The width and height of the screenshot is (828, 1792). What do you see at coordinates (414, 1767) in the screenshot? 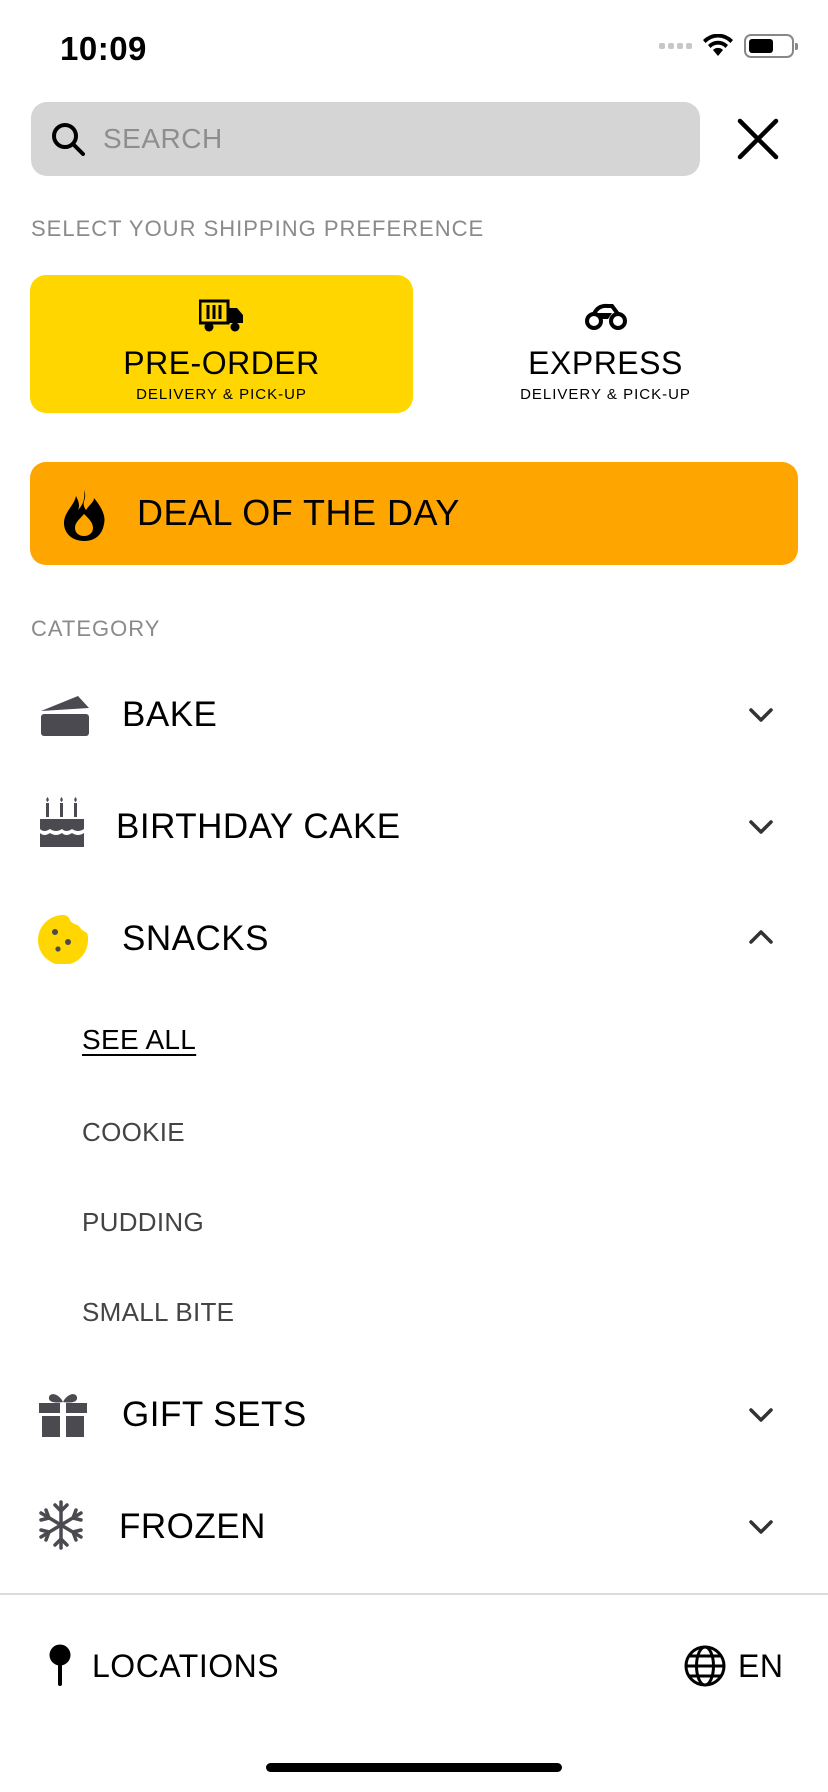
I see `home-indicator` at bounding box center [414, 1767].